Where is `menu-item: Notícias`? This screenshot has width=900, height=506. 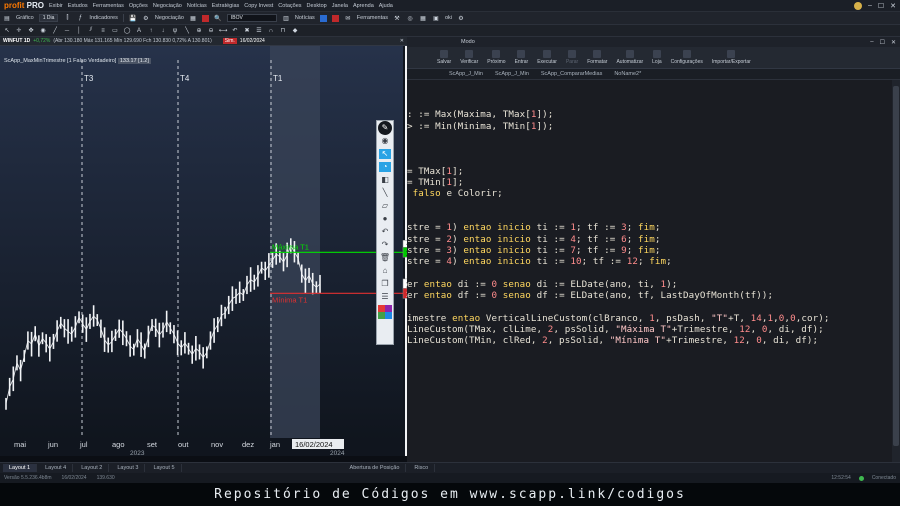 menu-item: Notícias is located at coordinates (197, 6).